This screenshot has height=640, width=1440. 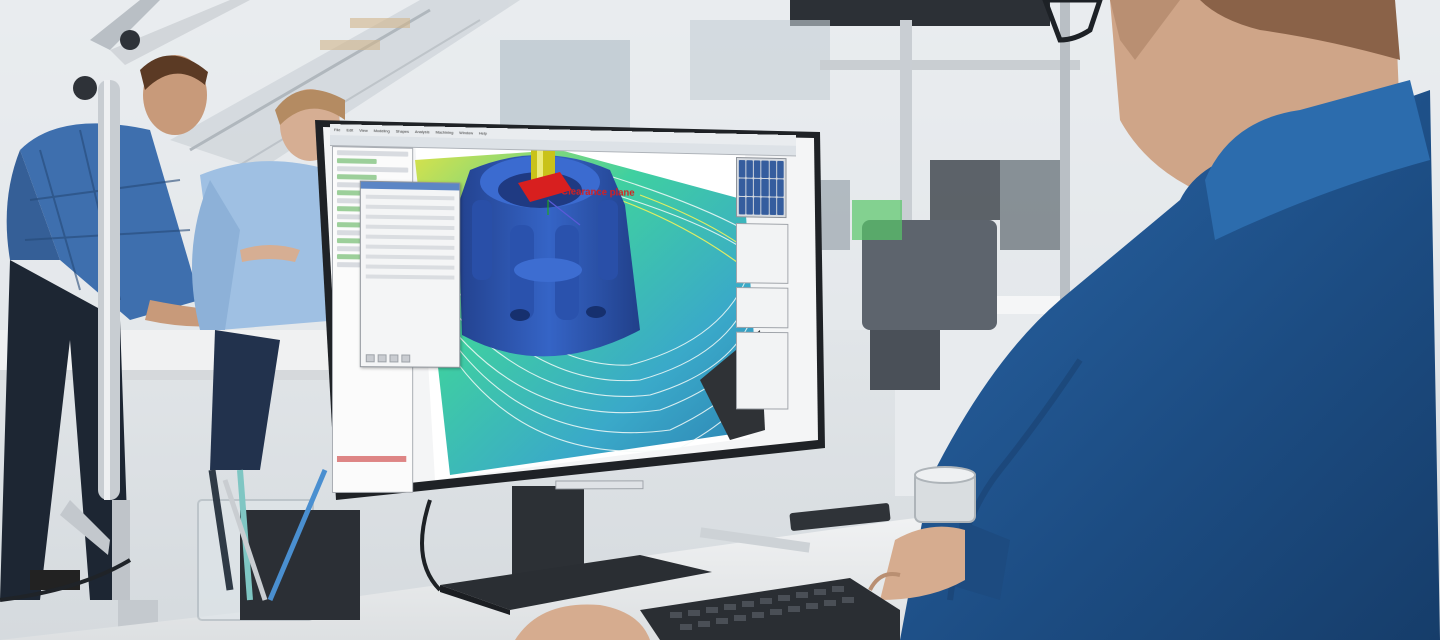 What do you see at coordinates (762, 253) in the screenshot?
I see `layers-panel` at bounding box center [762, 253].